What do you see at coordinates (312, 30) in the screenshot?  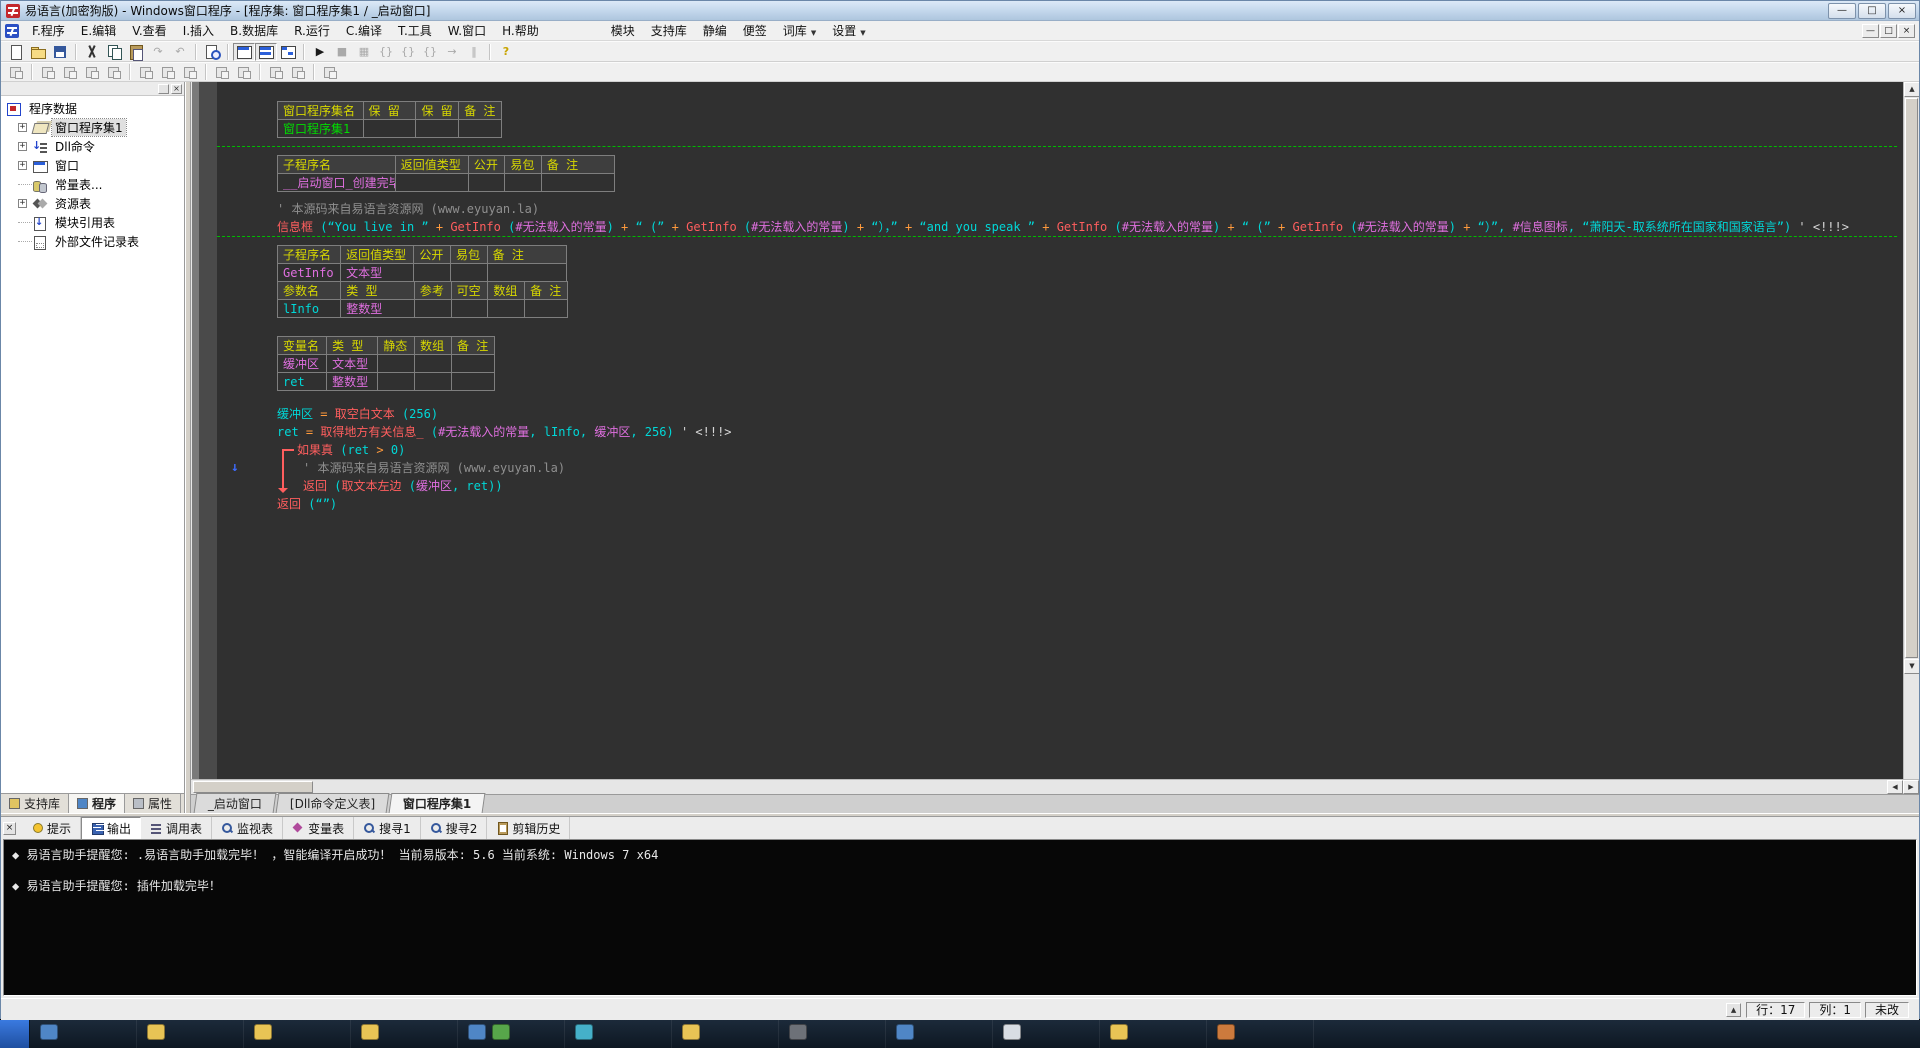 I see `menu-item: R.运行` at bounding box center [312, 30].